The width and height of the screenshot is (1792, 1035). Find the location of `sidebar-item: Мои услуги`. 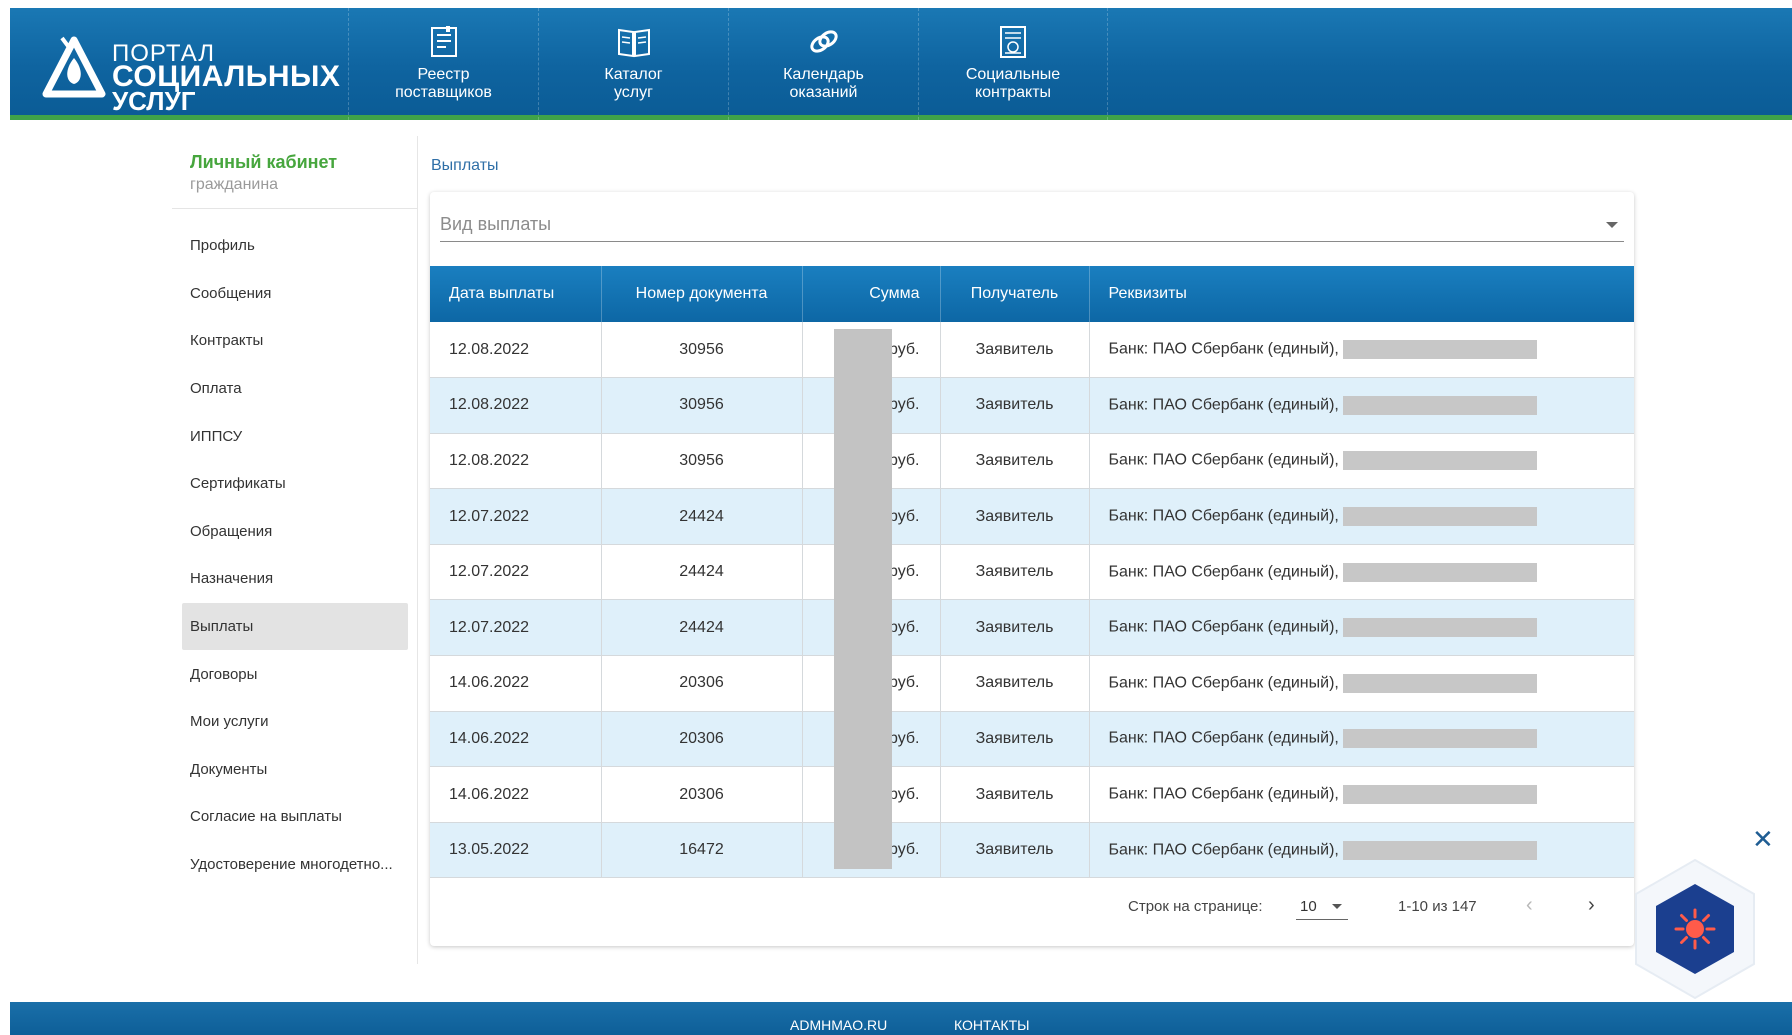

sidebar-item: Мои услуги is located at coordinates (295, 722).